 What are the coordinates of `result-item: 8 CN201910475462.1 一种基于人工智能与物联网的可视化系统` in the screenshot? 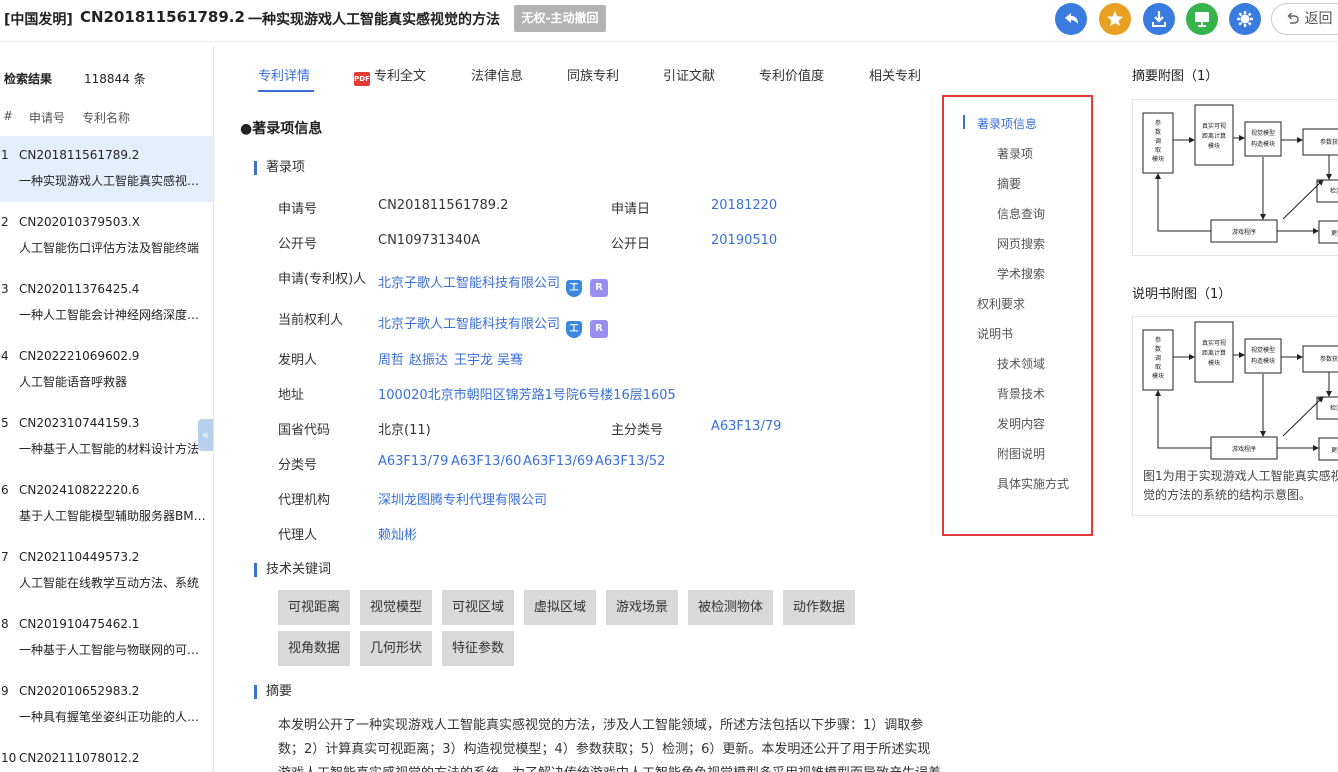 It's located at (106, 638).